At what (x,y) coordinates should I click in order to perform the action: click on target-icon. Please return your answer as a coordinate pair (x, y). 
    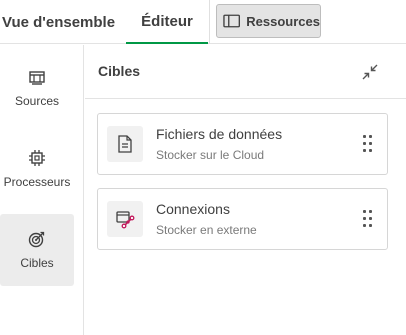
    Looking at the image, I should click on (36, 239).